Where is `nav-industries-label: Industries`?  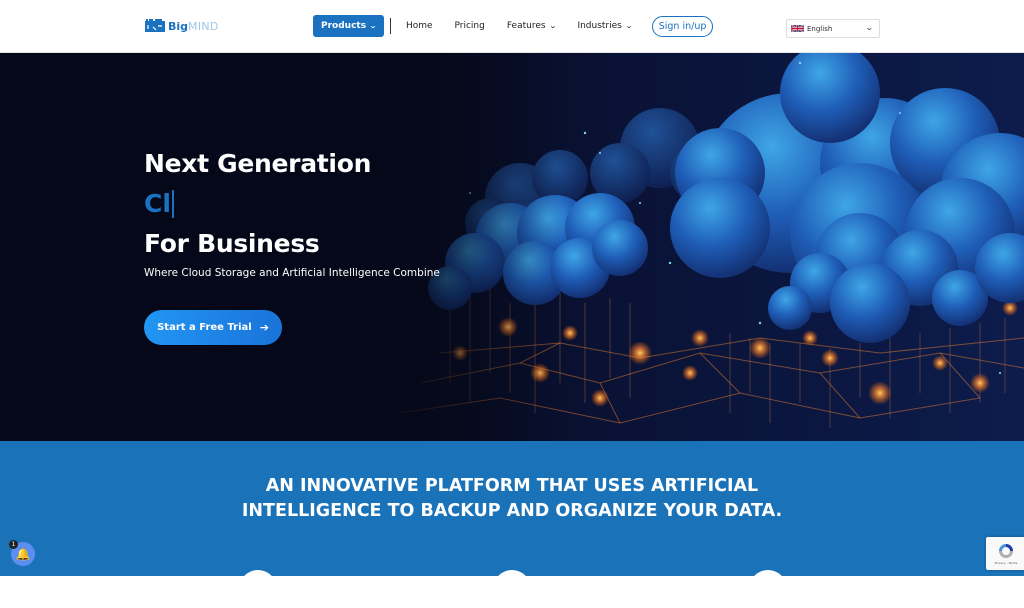 nav-industries-label: Industries is located at coordinates (599, 26).